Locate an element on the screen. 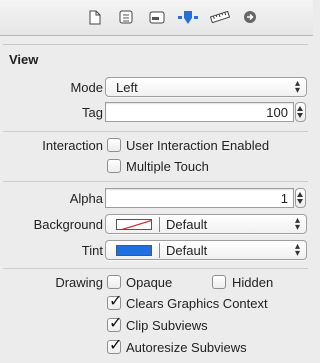  tag-value: 100 is located at coordinates (277, 112).